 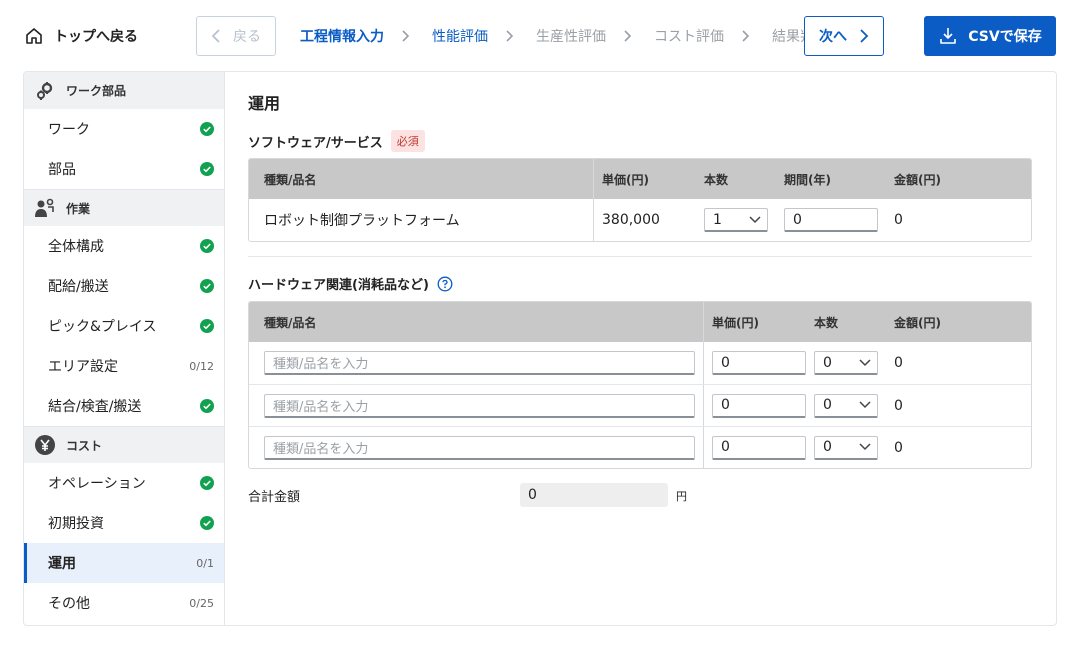 What do you see at coordinates (124, 483) in the screenshot?
I see `sidebar-item-operation: オペレーション` at bounding box center [124, 483].